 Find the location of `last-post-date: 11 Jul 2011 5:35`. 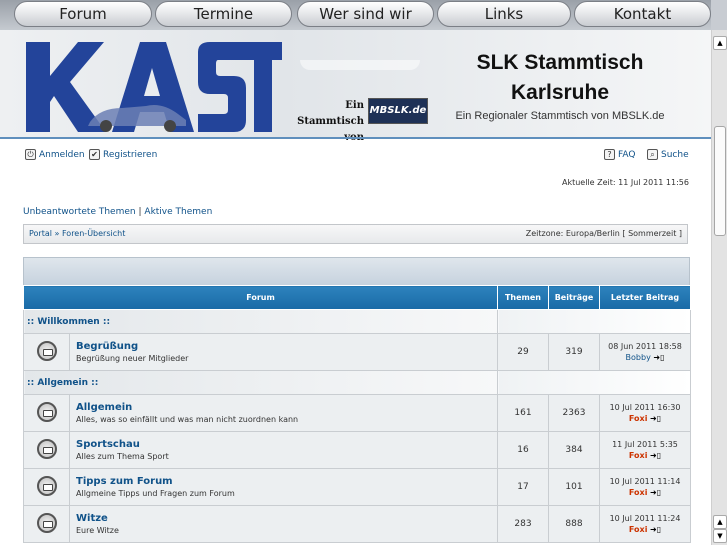

last-post-date: 11 Jul 2011 5:35 is located at coordinates (645, 444).